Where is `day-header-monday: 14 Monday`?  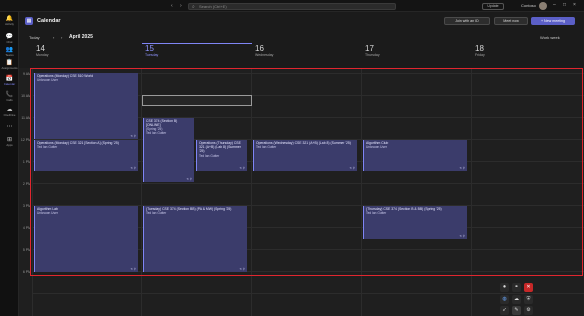
day-header-monday: 14 Monday is located at coordinates (42, 56).